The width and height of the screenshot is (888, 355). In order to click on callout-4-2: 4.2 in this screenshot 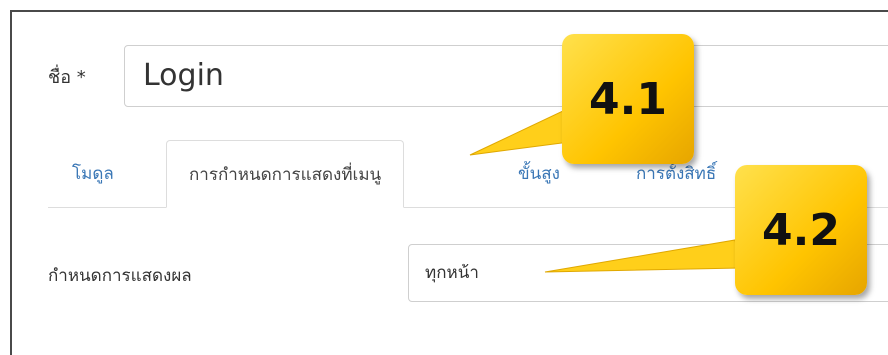, I will do `click(801, 230)`.